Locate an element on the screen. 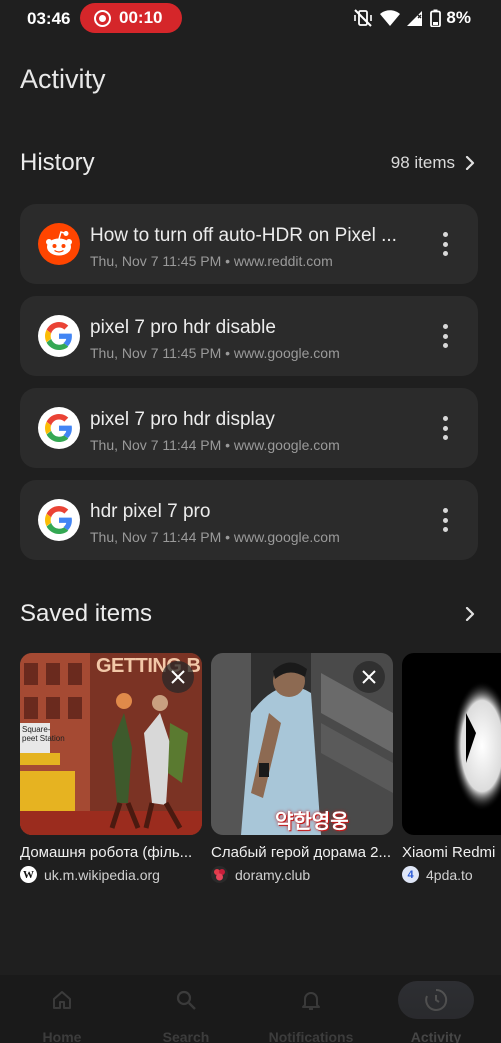 This screenshot has width=501, height=1043. saved-items-title: Saved items is located at coordinates (86, 613).